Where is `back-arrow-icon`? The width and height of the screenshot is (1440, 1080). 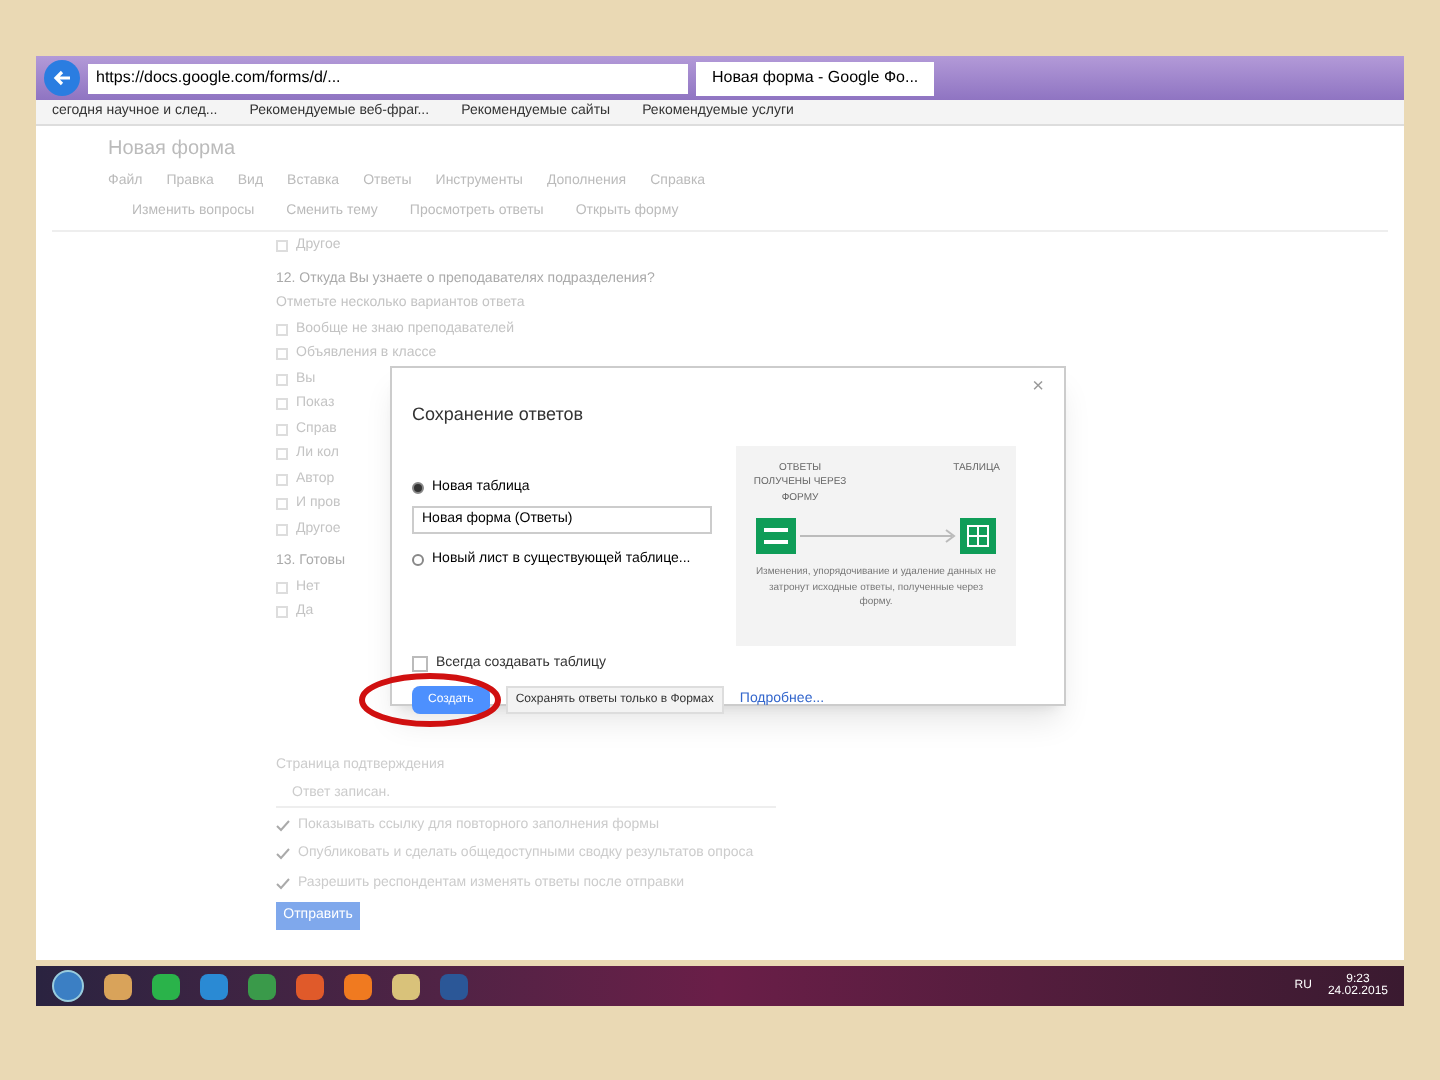
back-arrow-icon is located at coordinates (62, 78).